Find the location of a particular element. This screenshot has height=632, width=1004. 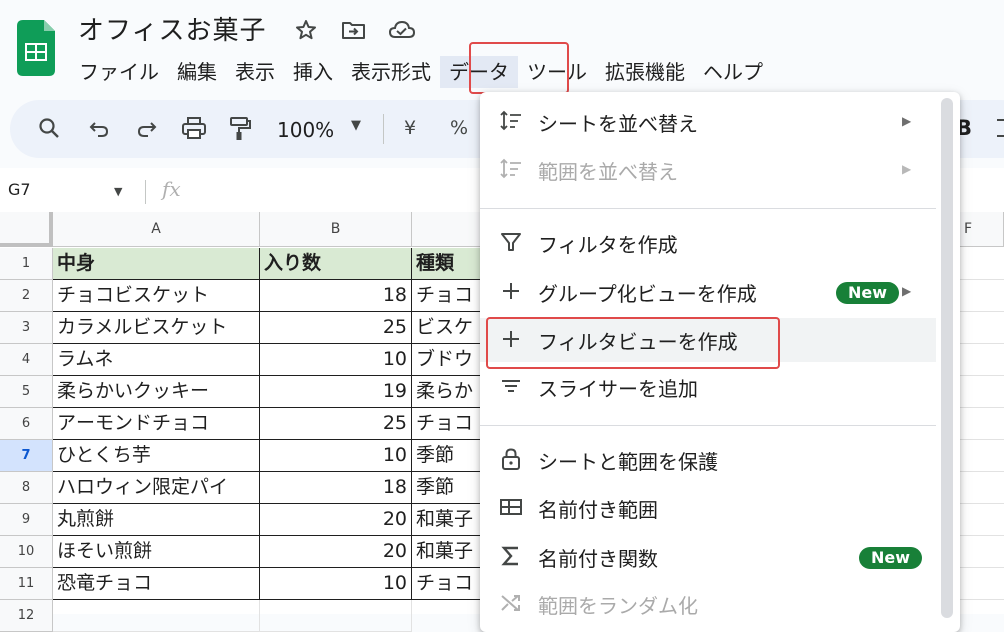

print-icon is located at coordinates (194, 130).